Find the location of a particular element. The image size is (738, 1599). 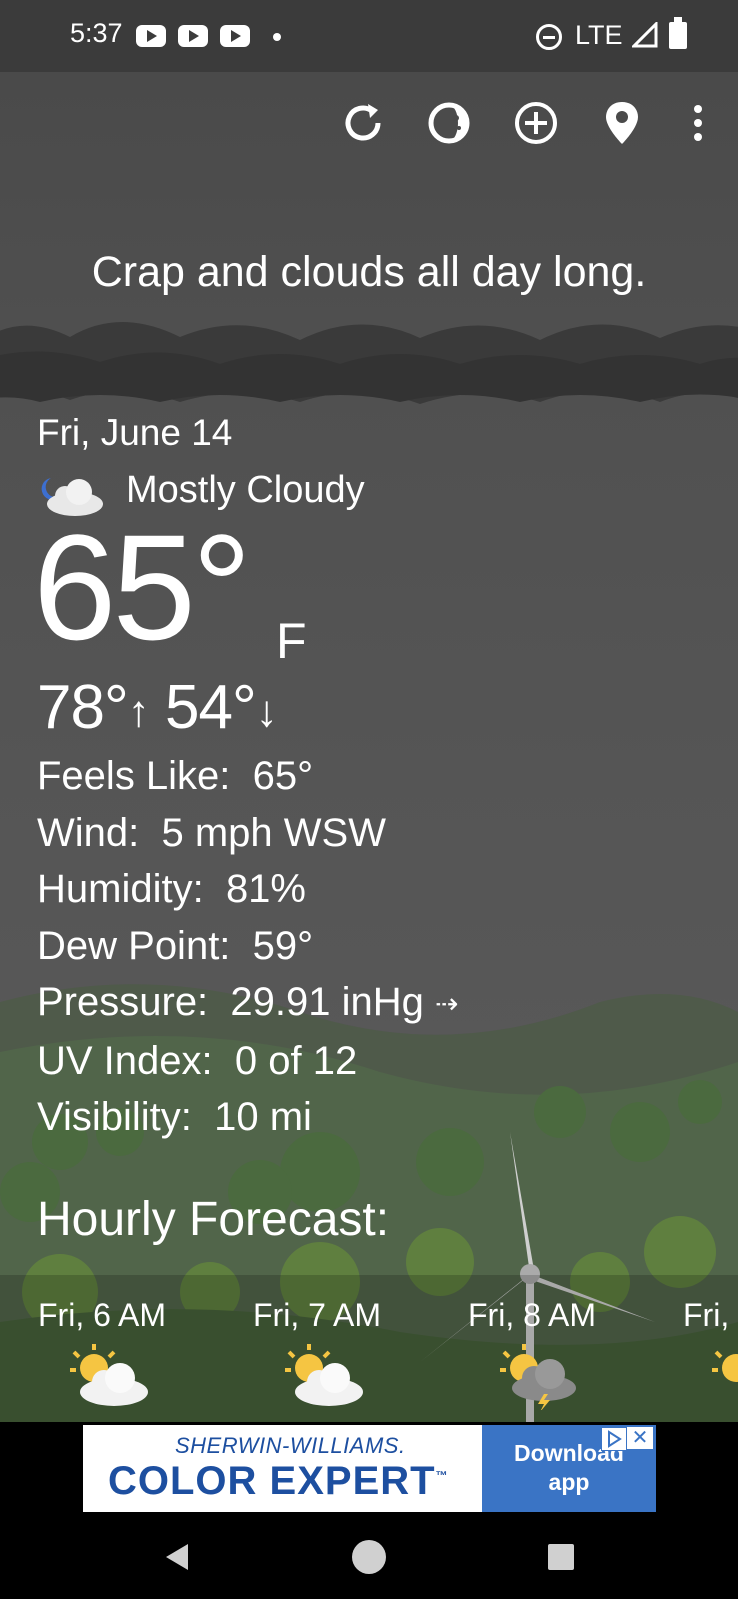

detail-feels-like: Feels Like: 65° is located at coordinates (175, 776).